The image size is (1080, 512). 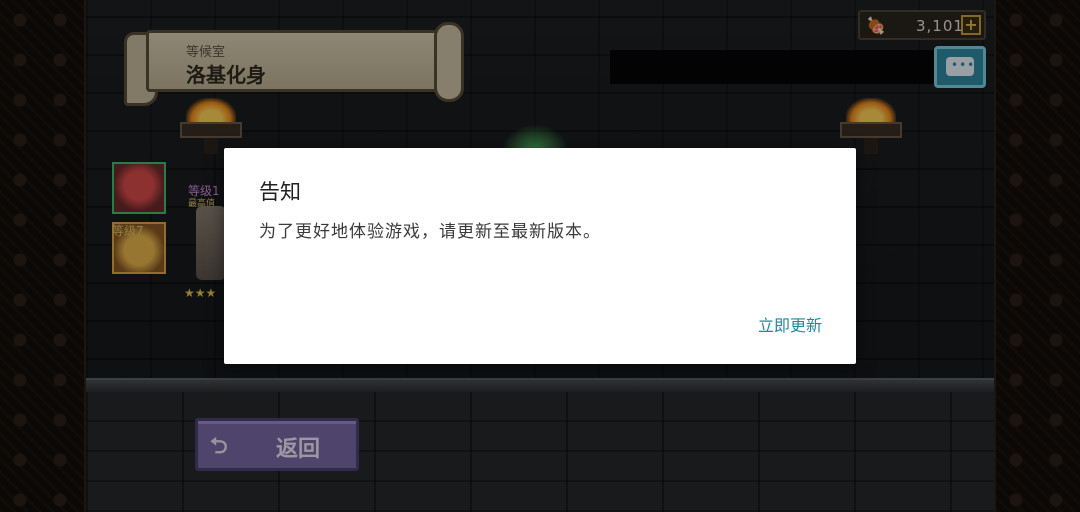 What do you see at coordinates (430, 232) in the screenshot?
I see `dialog-message: 为了更好地体验游戏，请更新至最新版本。` at bounding box center [430, 232].